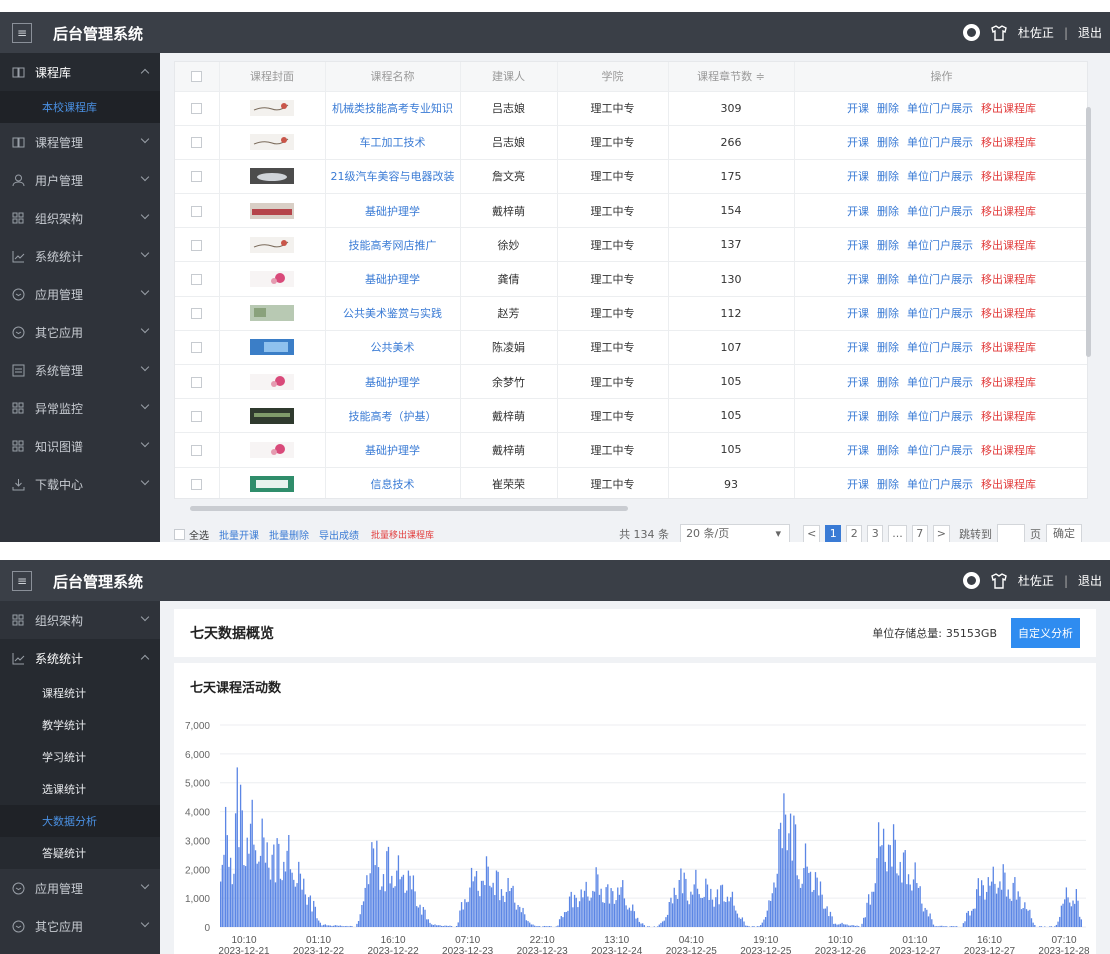 This screenshot has width=1110, height=954. Describe the element at coordinates (833, 533) in the screenshot. I see `page-1-button: 1` at that location.